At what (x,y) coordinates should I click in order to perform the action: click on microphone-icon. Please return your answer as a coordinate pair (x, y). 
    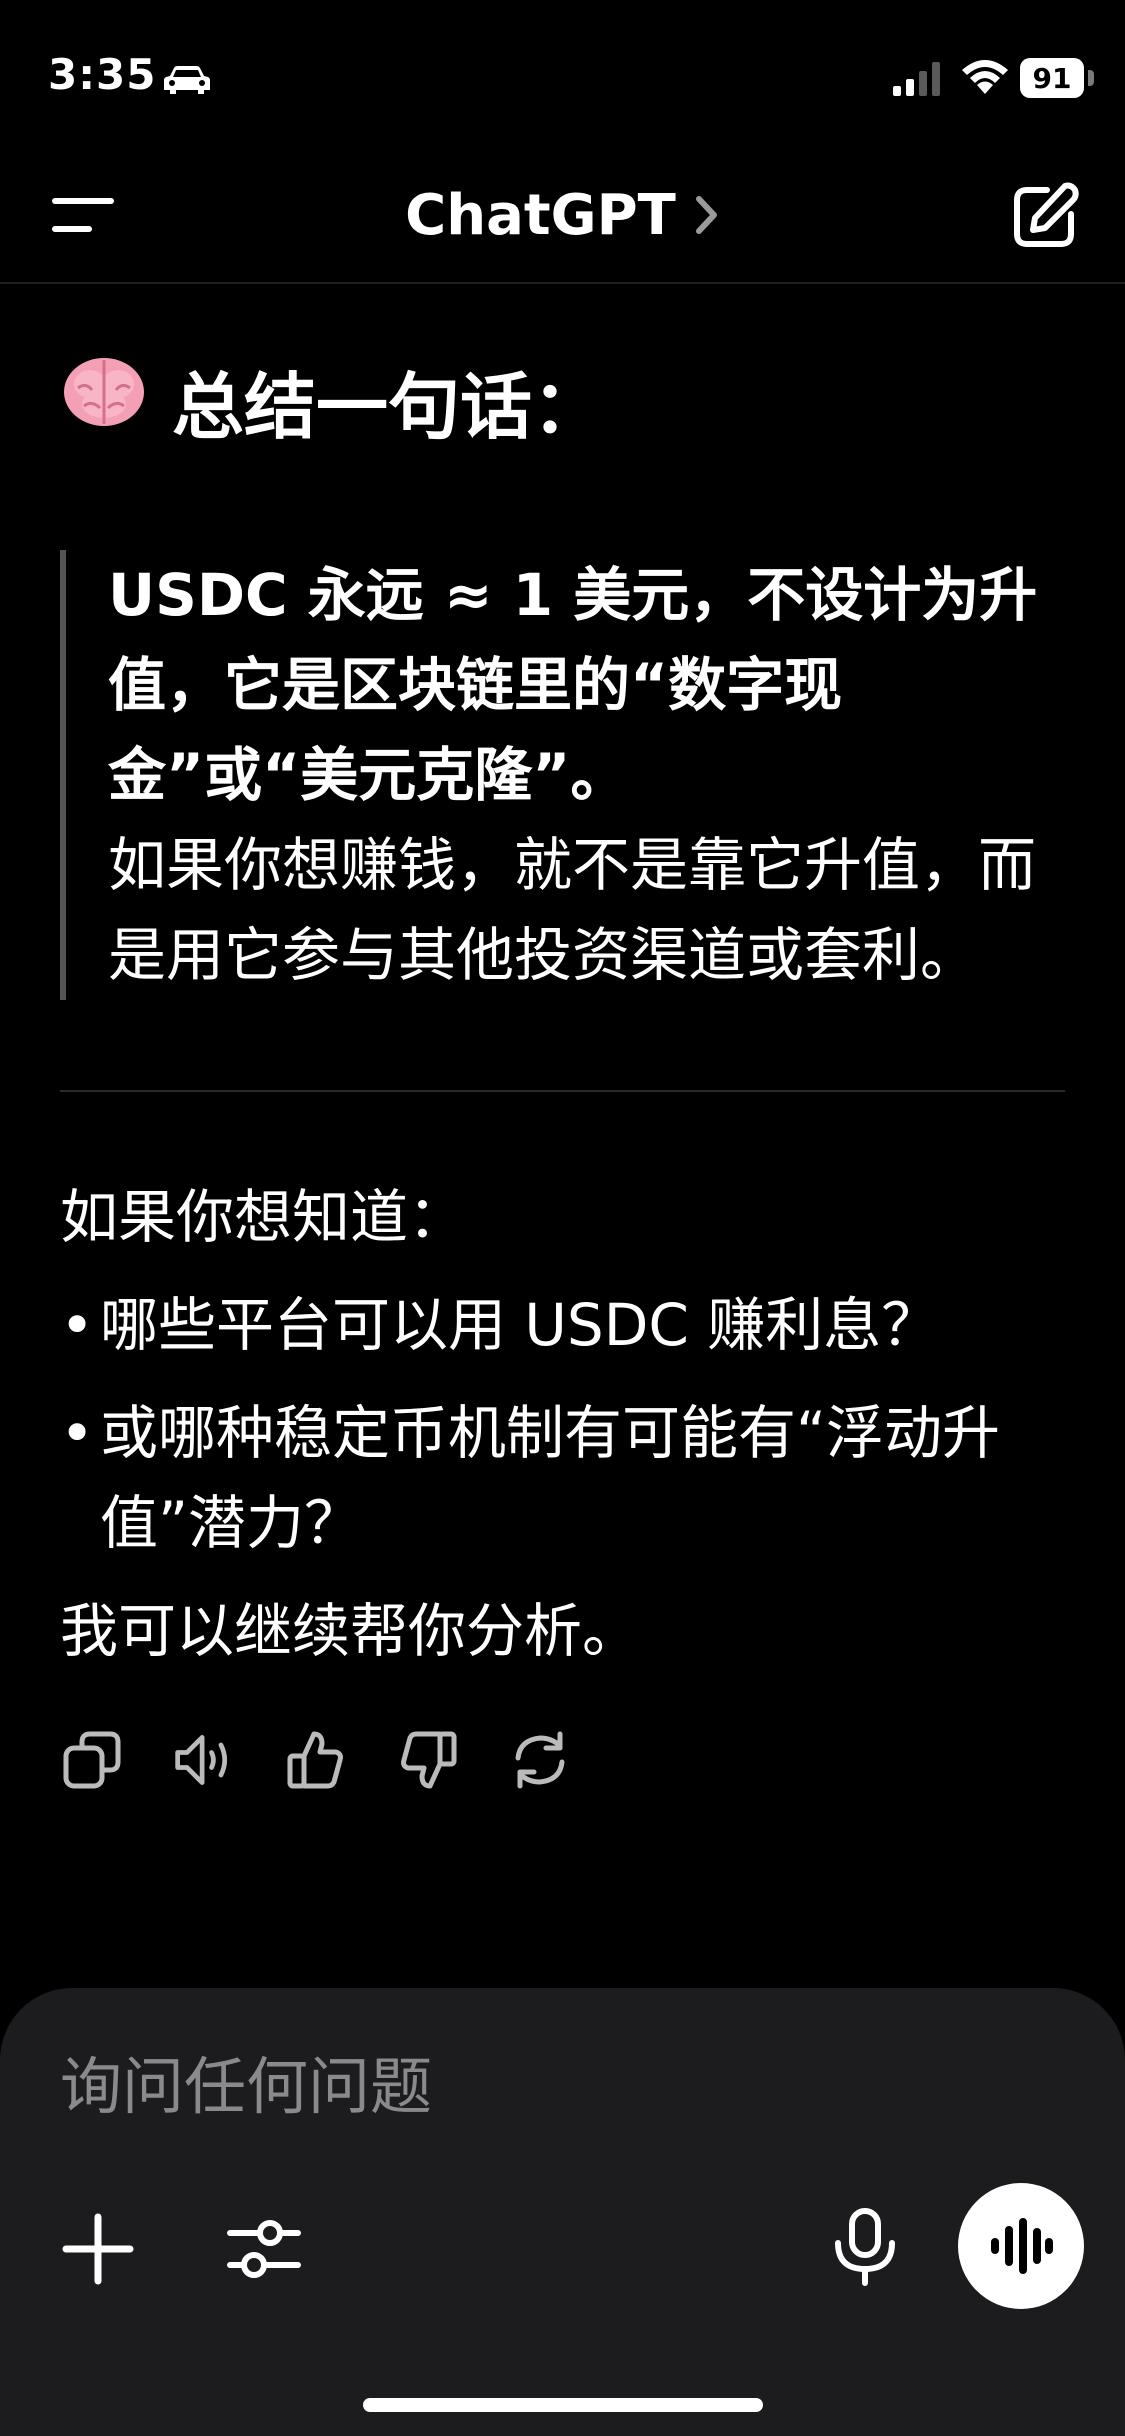
    Looking at the image, I should click on (865, 2247).